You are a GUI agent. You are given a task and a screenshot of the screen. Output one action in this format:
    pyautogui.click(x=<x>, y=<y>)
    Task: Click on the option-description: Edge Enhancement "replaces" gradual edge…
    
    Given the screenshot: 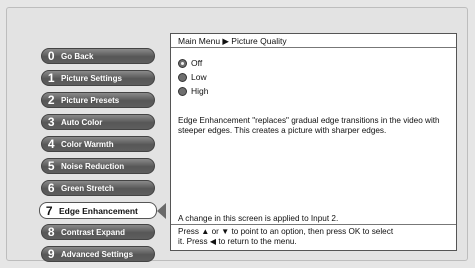 What is the action you would take?
    pyautogui.click(x=309, y=126)
    